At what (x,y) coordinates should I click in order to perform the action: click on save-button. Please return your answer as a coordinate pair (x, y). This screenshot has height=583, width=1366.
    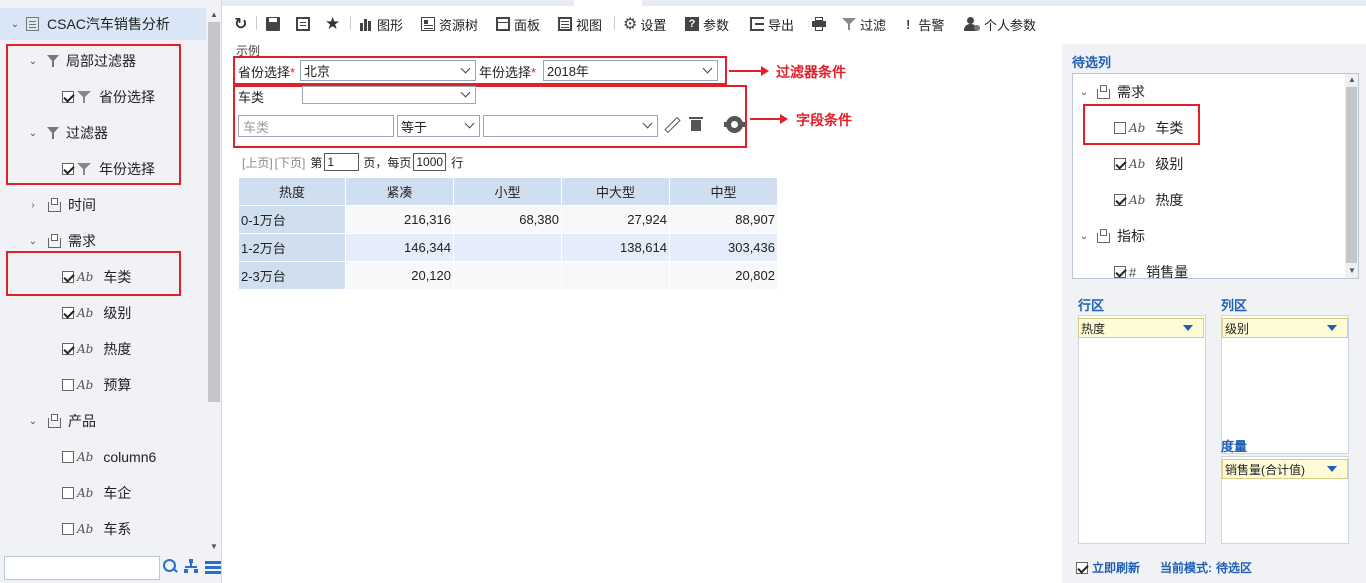
    Looking at the image, I should click on (275, 24).